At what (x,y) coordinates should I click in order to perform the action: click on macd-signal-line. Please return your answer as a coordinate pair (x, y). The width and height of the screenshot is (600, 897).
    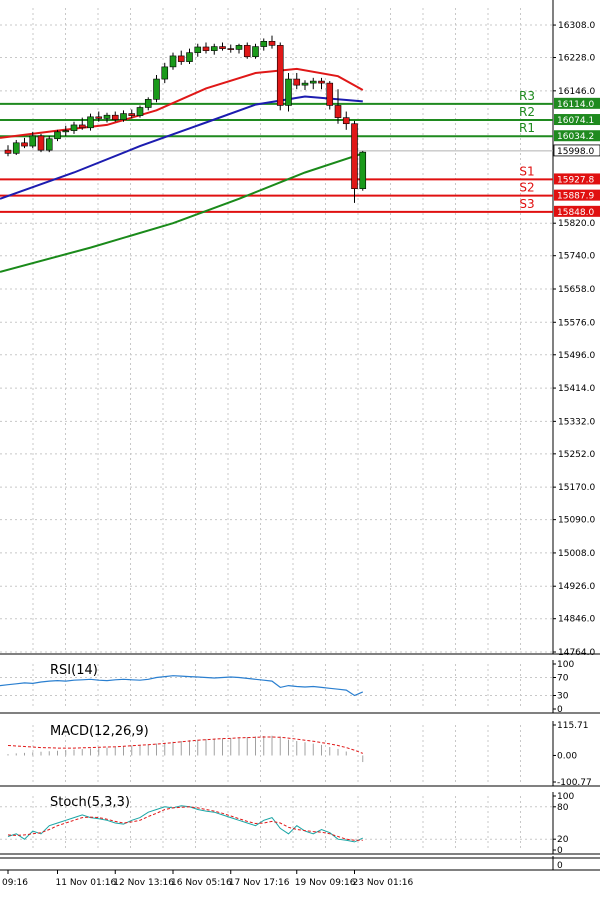
    Looking at the image, I should click on (185, 745).